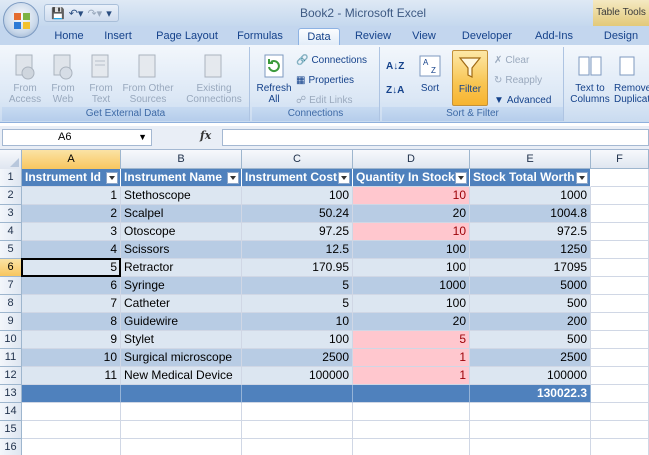  What do you see at coordinates (71, 447) in the screenshot?
I see `cell-a16` at bounding box center [71, 447].